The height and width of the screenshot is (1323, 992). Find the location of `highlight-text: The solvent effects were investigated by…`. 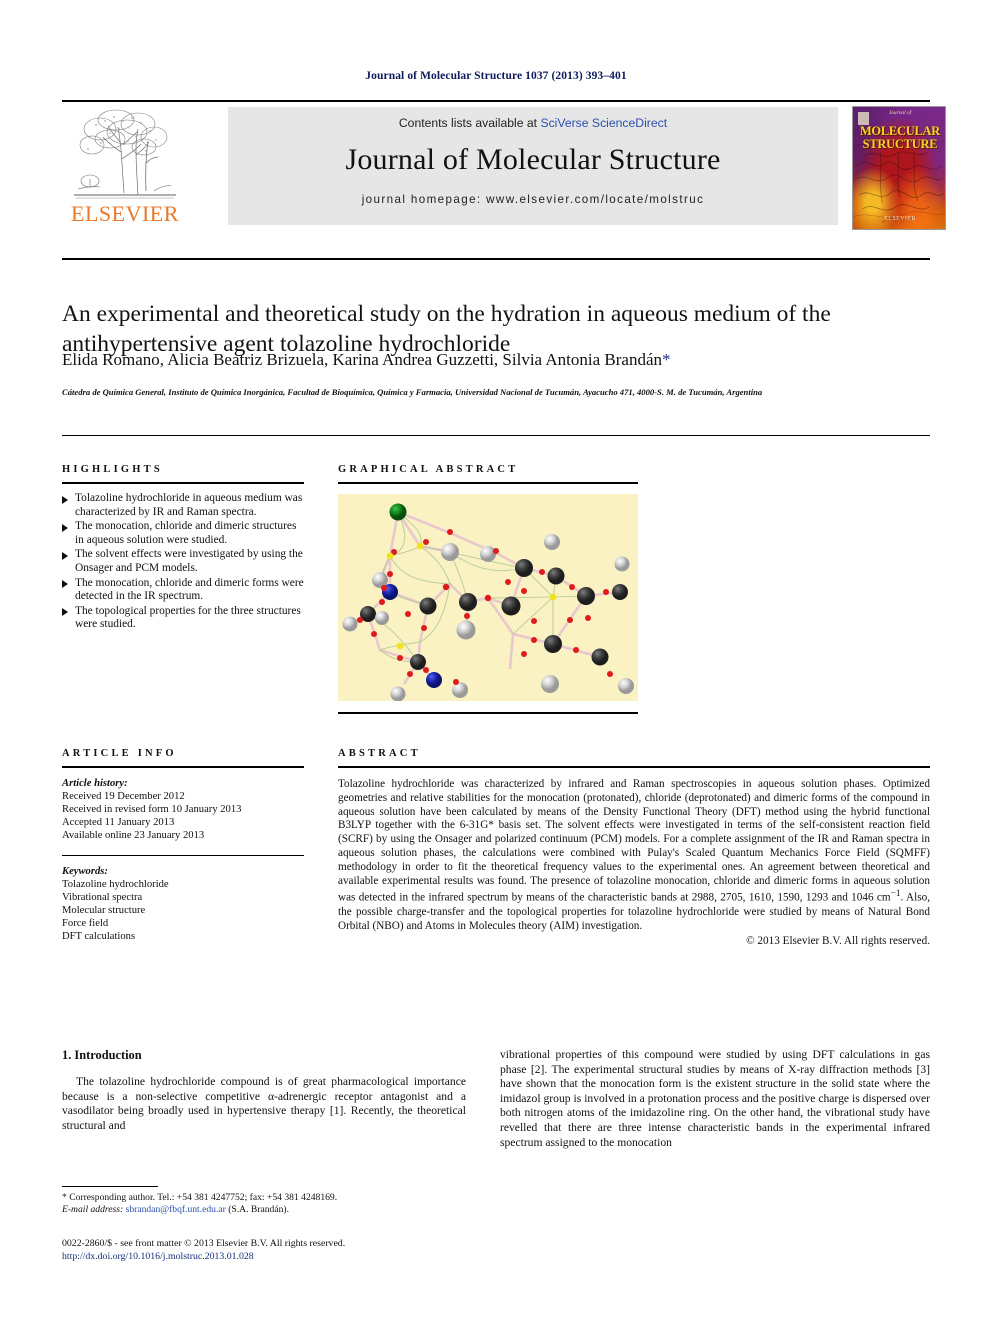

highlight-text: The solvent effects were investigated by… is located at coordinates (189, 561).